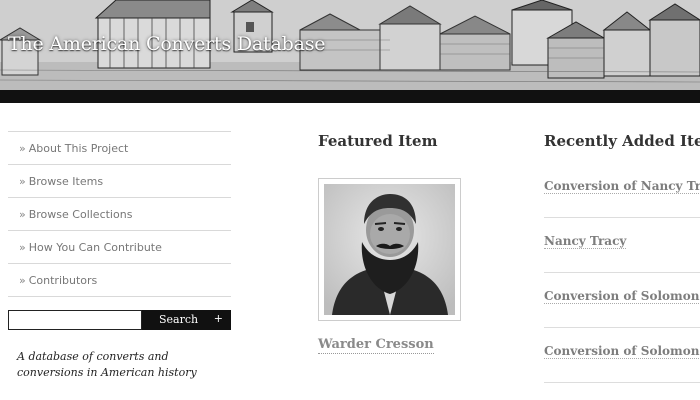  What do you see at coordinates (585, 241) in the screenshot?
I see `recent-item-link: Nancy Tracy` at bounding box center [585, 241].